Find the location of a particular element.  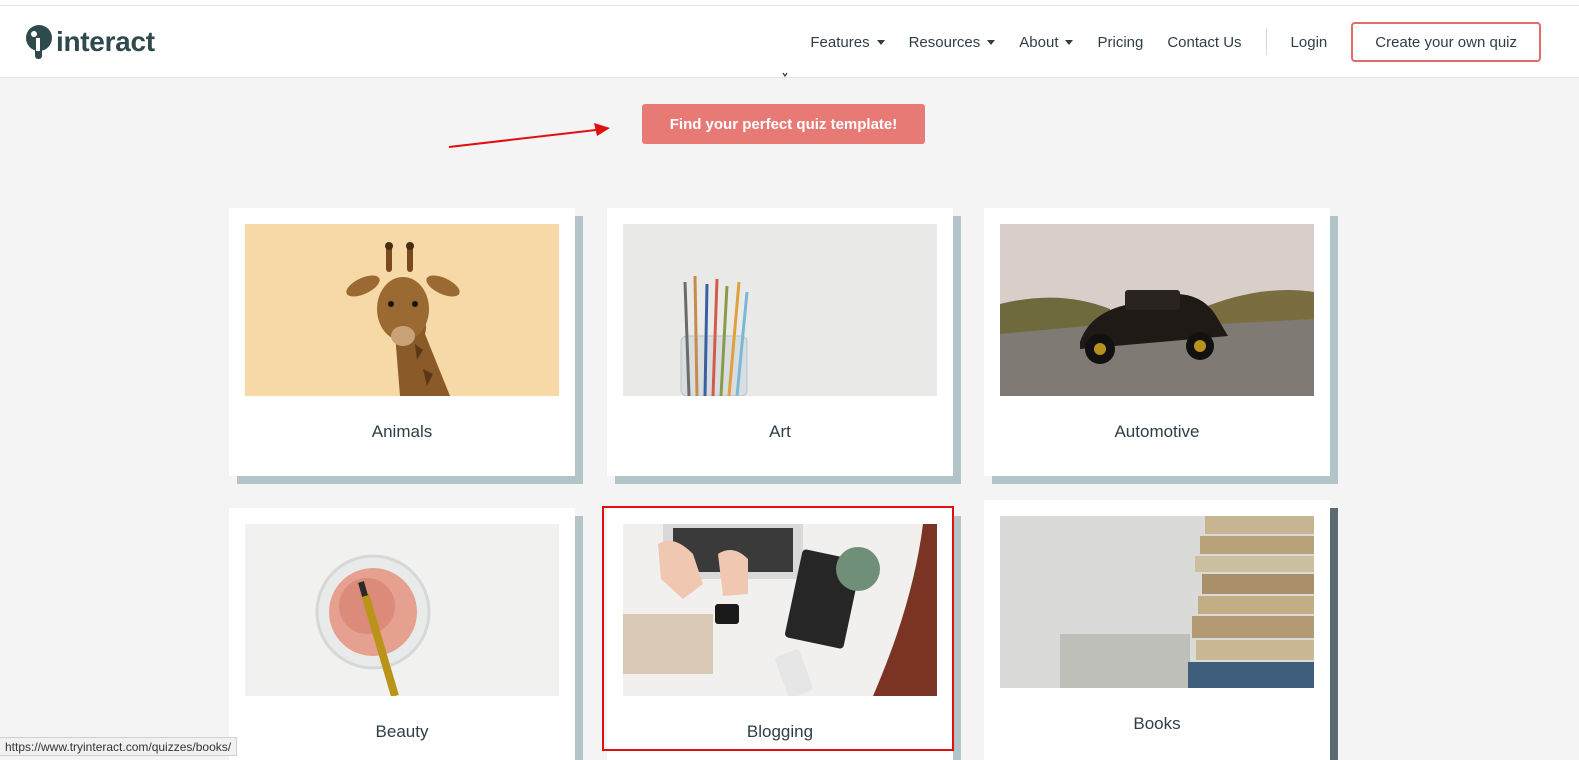

decorative-mark is located at coordinates (785, 75).